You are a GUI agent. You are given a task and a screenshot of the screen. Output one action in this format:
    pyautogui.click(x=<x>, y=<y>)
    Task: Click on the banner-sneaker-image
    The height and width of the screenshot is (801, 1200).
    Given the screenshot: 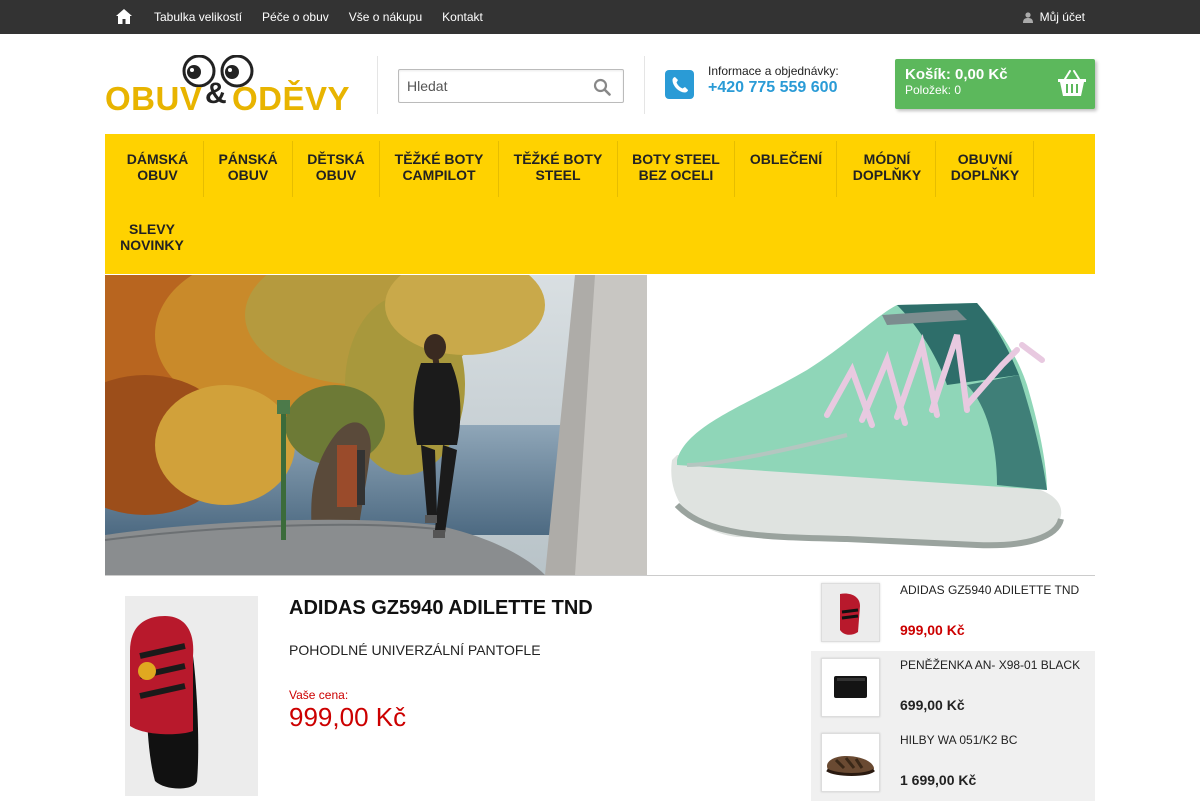 What is the action you would take?
    pyautogui.click(x=871, y=425)
    